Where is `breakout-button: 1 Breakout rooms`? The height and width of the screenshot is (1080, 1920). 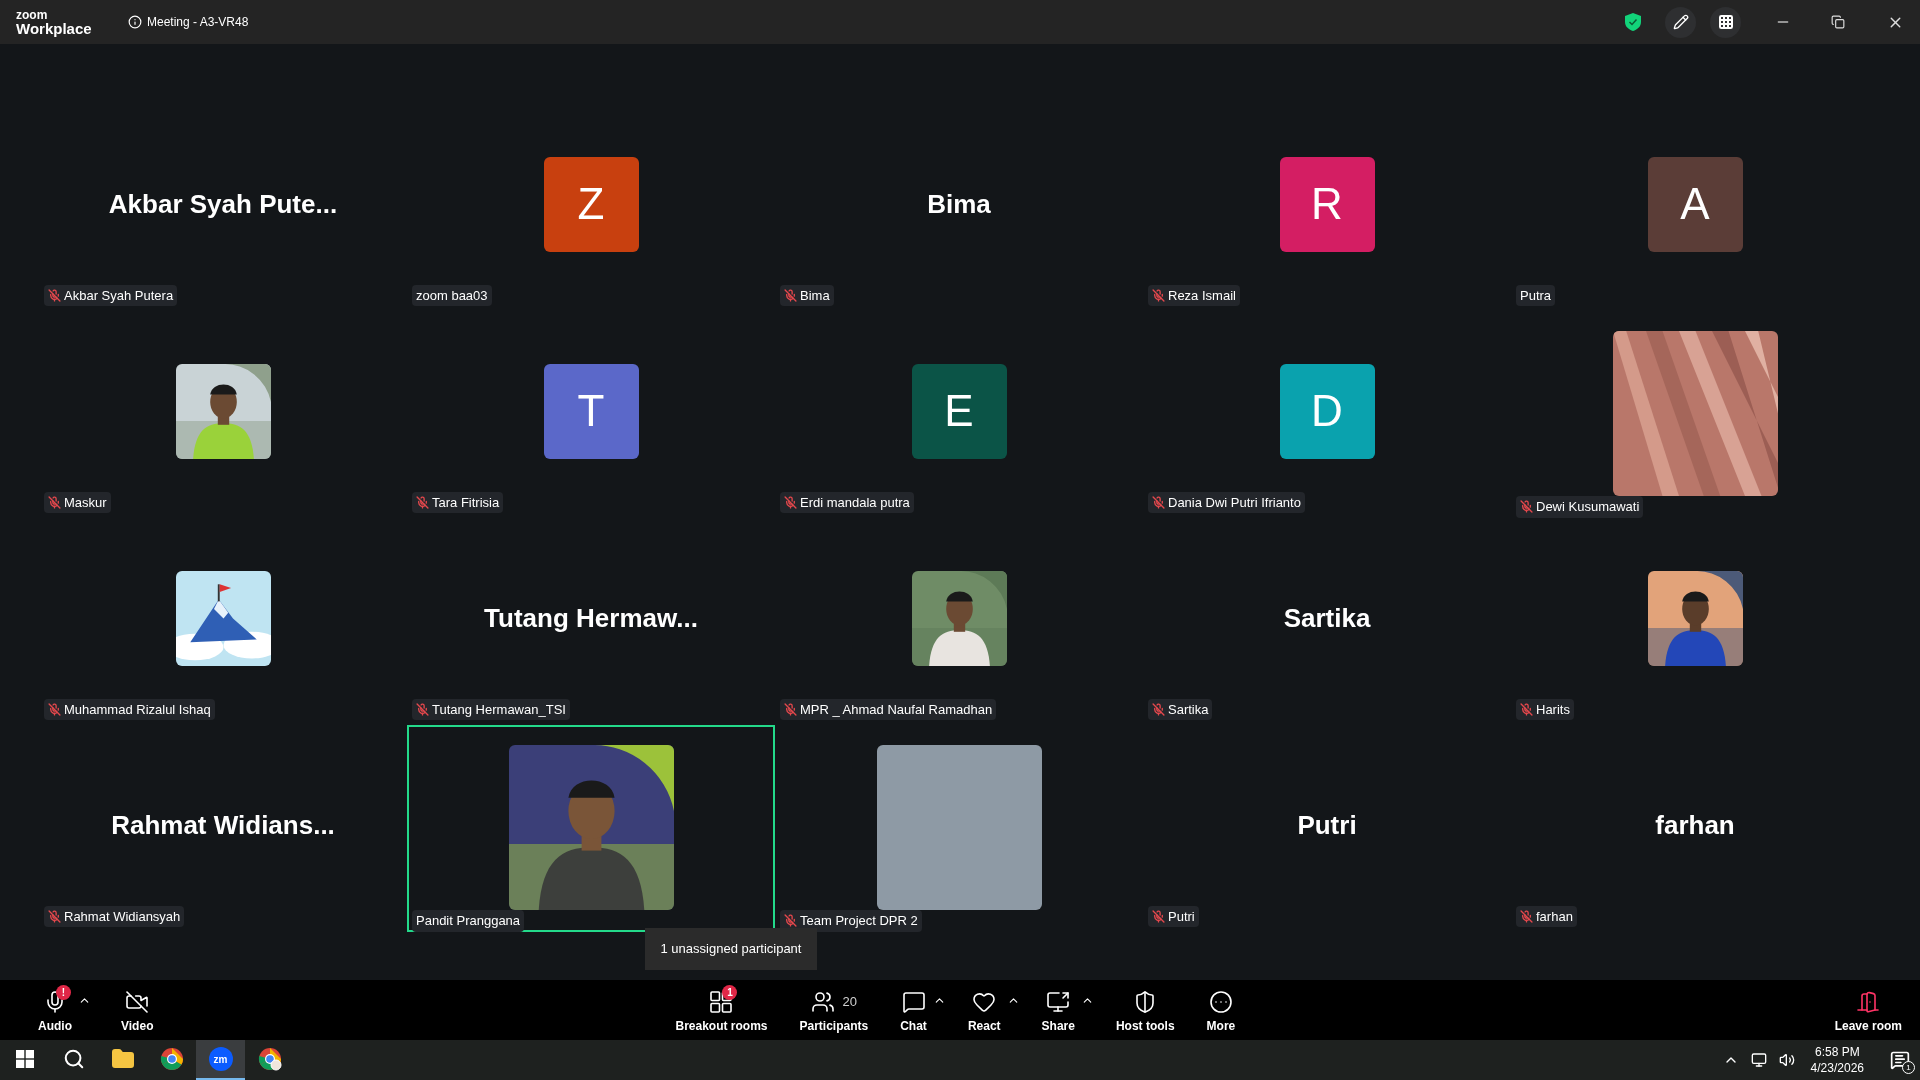 breakout-button: 1 Breakout rooms is located at coordinates (721, 1010).